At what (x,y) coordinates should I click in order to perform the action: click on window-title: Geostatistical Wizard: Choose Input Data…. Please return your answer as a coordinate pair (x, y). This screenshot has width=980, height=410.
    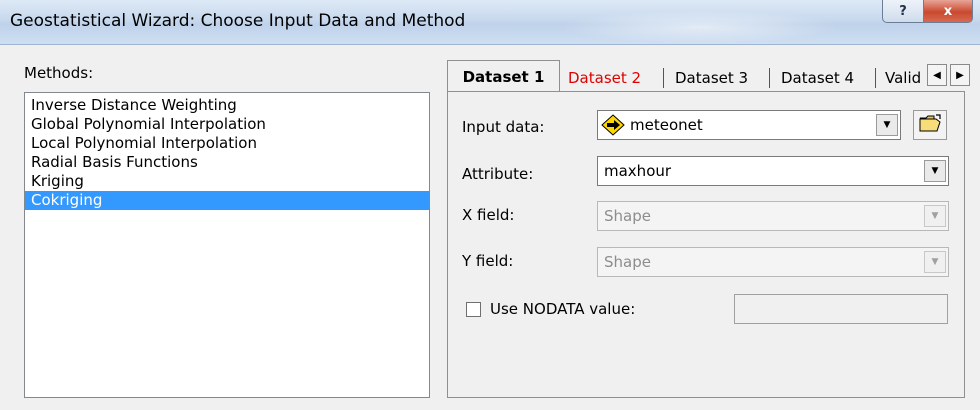
    Looking at the image, I should click on (238, 21).